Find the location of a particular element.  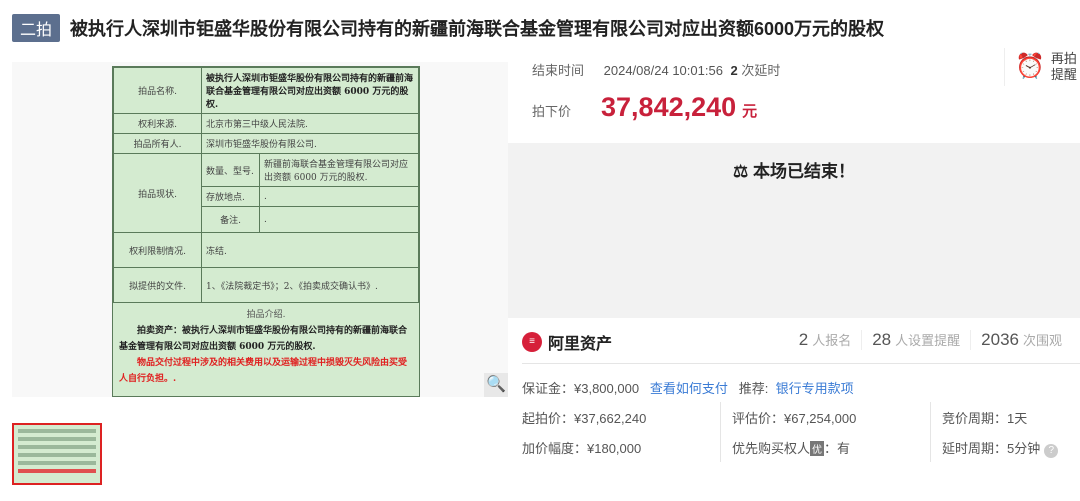

price-unit: 元 is located at coordinates (750, 111).